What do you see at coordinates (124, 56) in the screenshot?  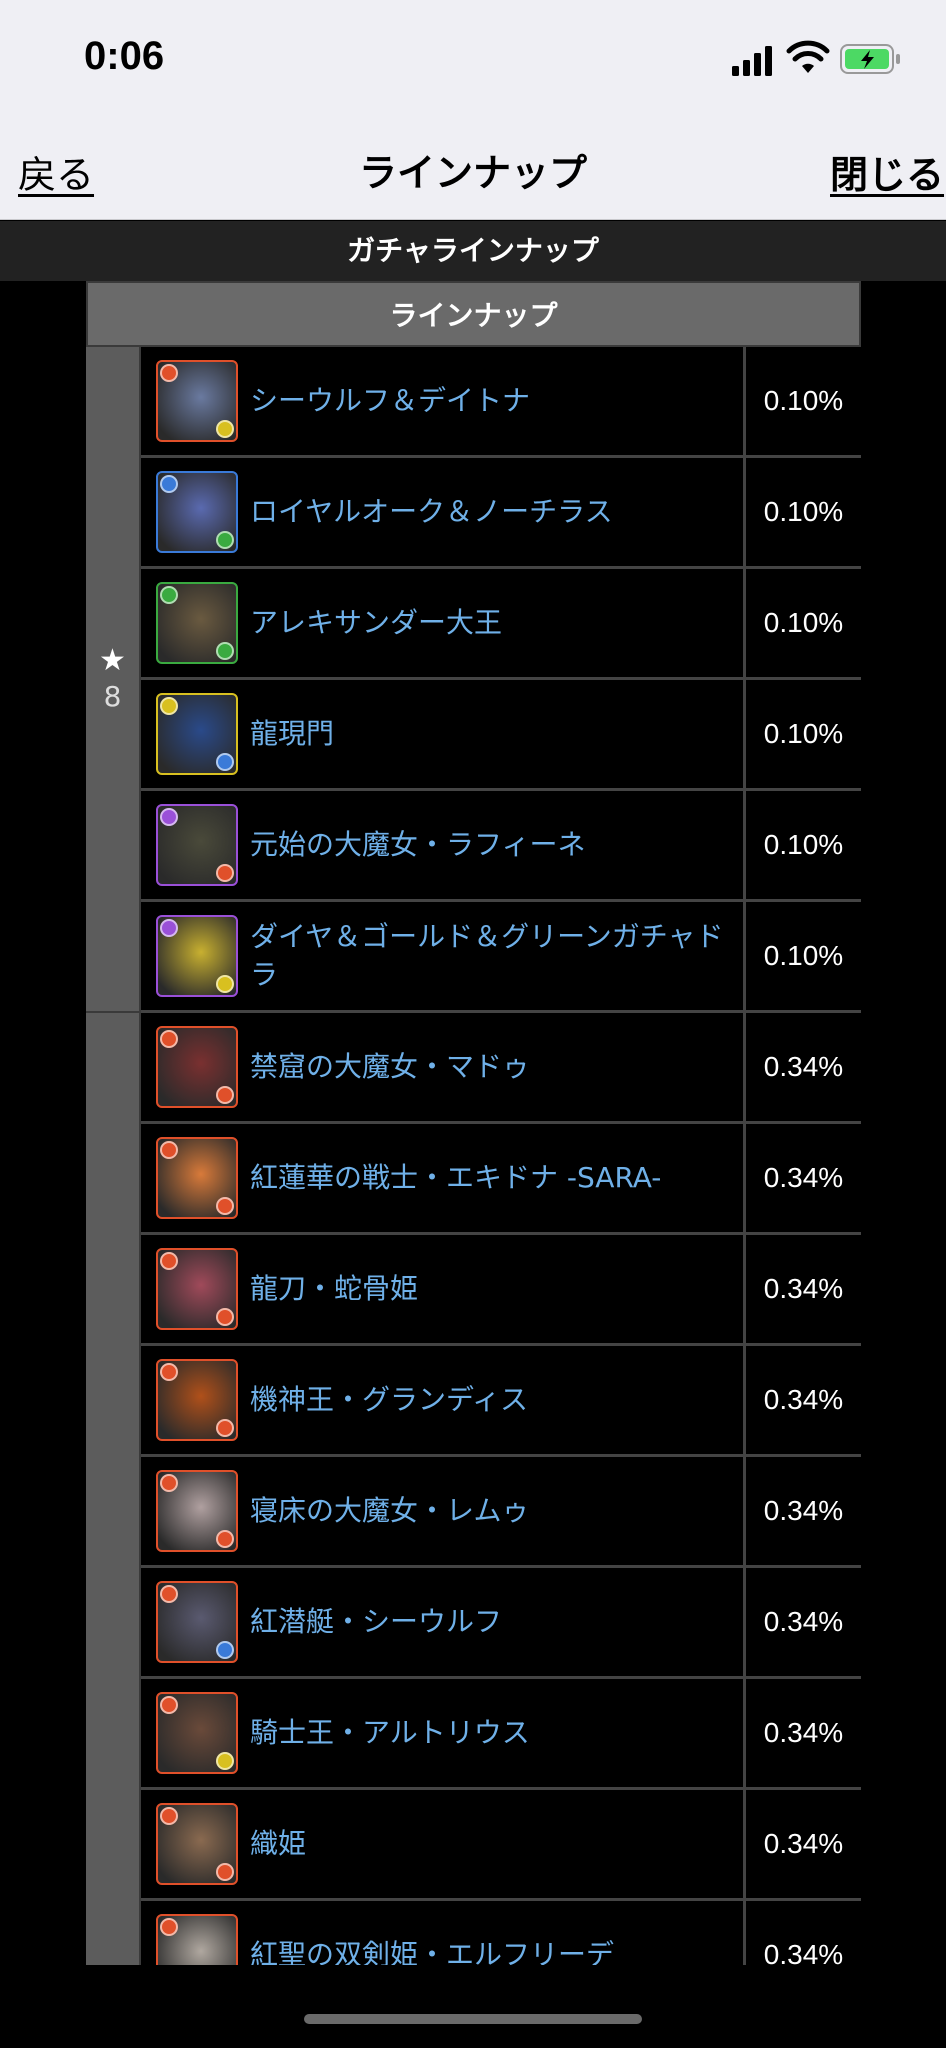 I see `status-time: 0:06` at bounding box center [124, 56].